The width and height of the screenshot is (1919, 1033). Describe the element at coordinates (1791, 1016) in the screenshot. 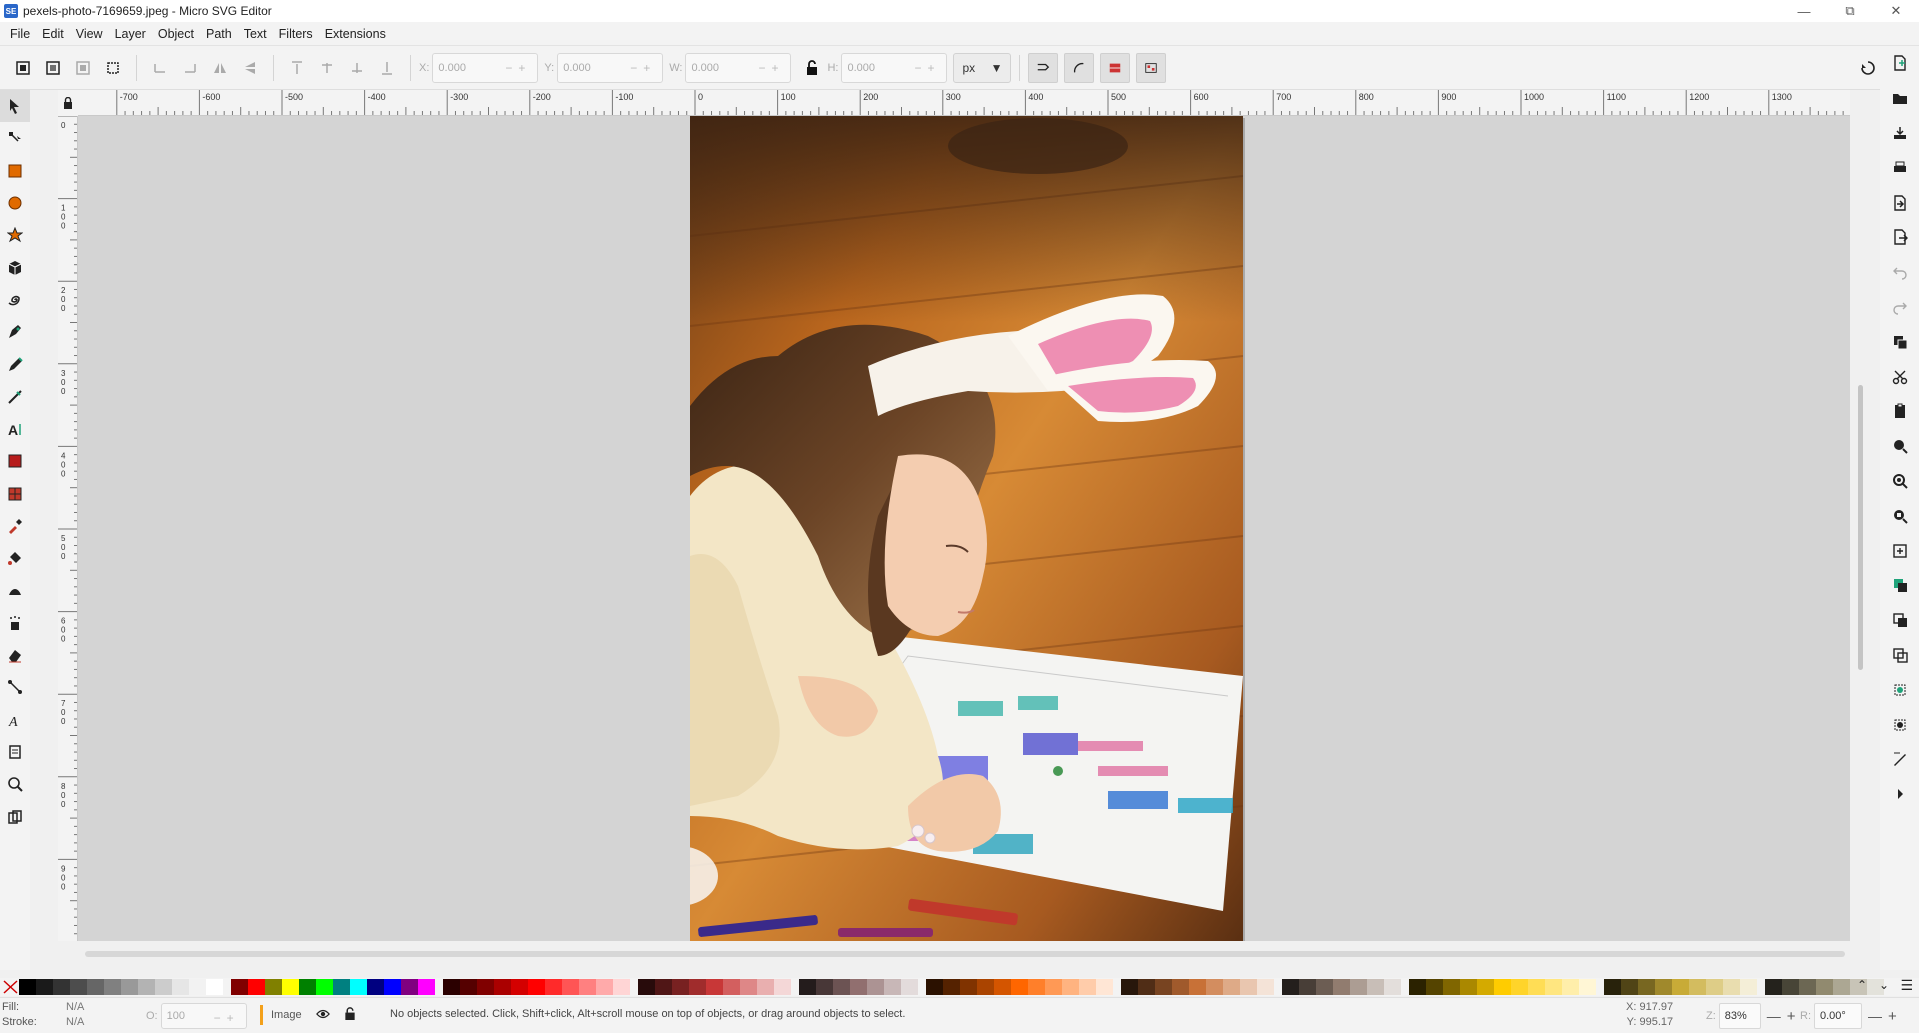

I see `zoom-in-icon: +` at that location.